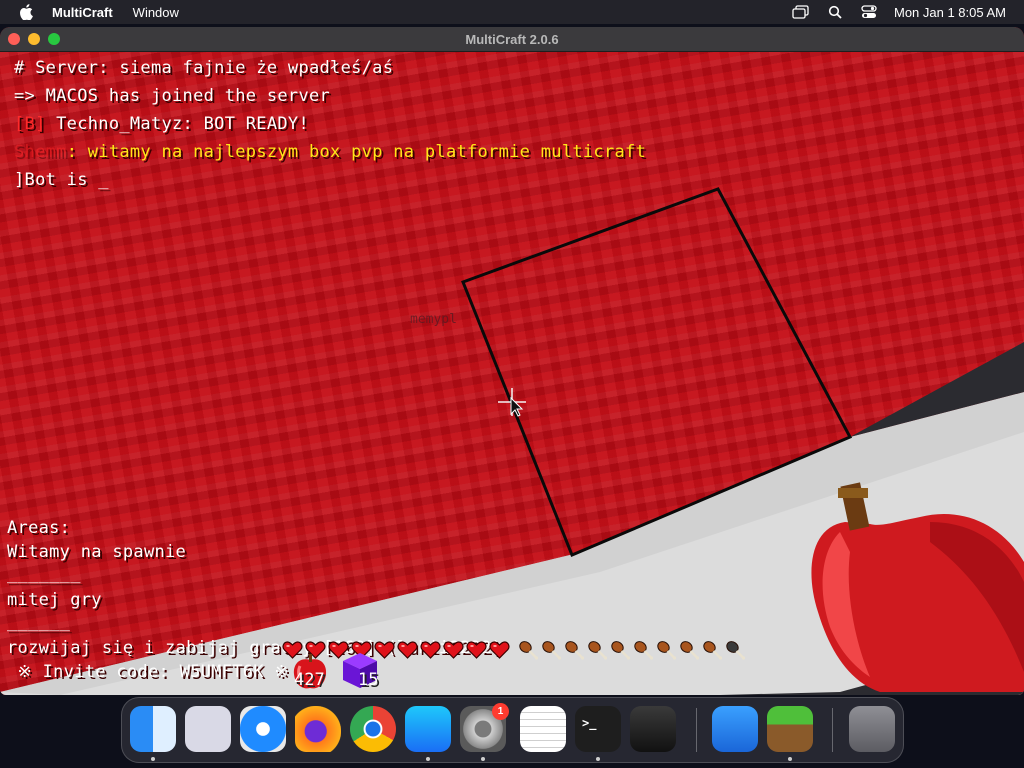  Describe the element at coordinates (82, 12) in the screenshot. I see `app-menu: MultiCraft` at that location.